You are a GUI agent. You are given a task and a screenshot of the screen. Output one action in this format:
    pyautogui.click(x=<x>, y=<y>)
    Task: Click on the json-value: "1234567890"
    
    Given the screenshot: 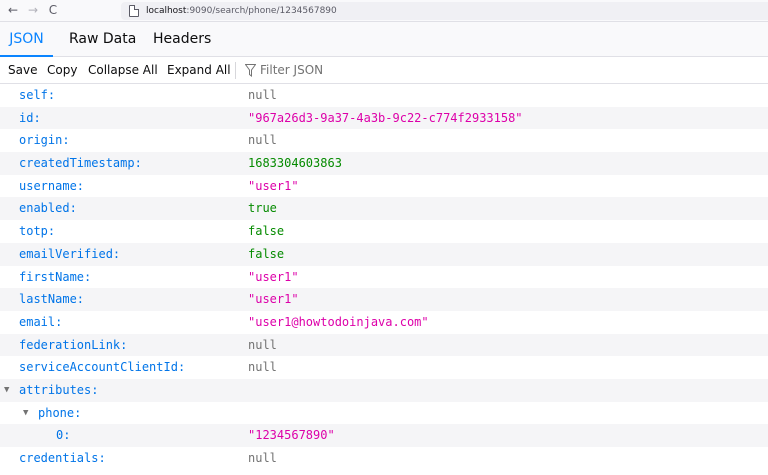 What is the action you would take?
    pyautogui.click(x=291, y=435)
    